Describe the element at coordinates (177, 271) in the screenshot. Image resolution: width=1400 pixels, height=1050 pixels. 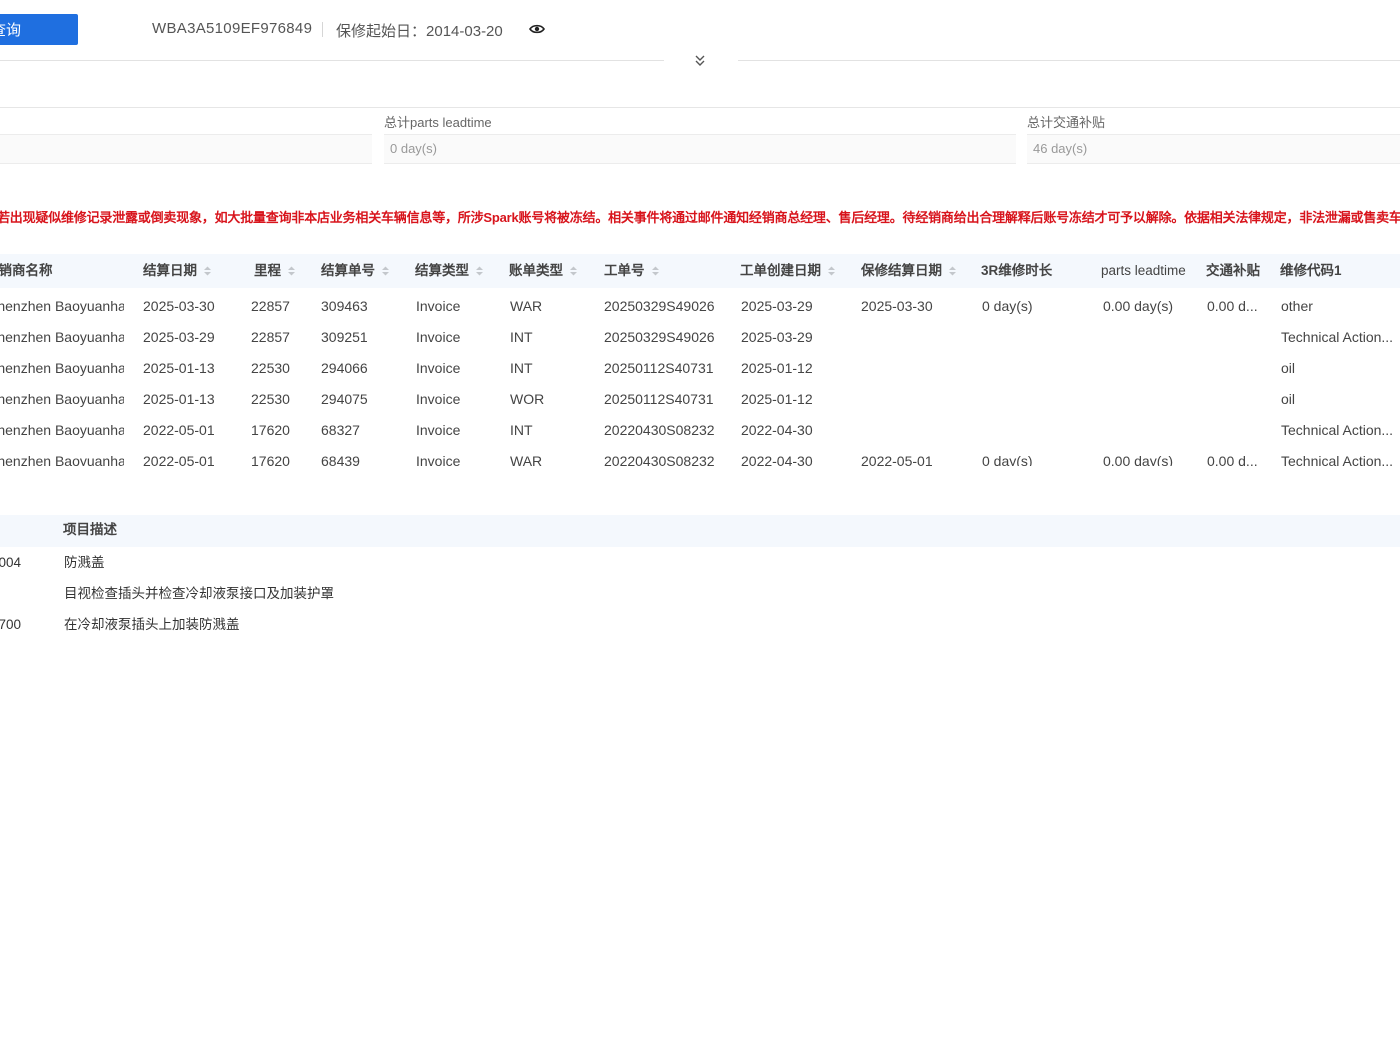
I see `col-settlement-date: 结算日期` at that location.